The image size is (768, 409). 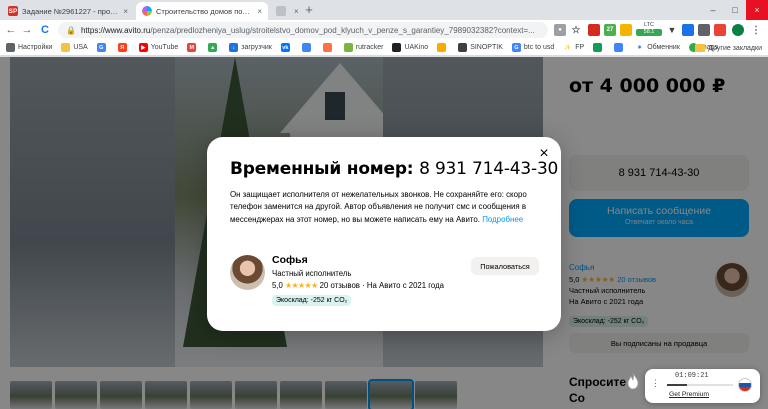 I want to click on yandex-icon: Я, so click(x=122, y=47).